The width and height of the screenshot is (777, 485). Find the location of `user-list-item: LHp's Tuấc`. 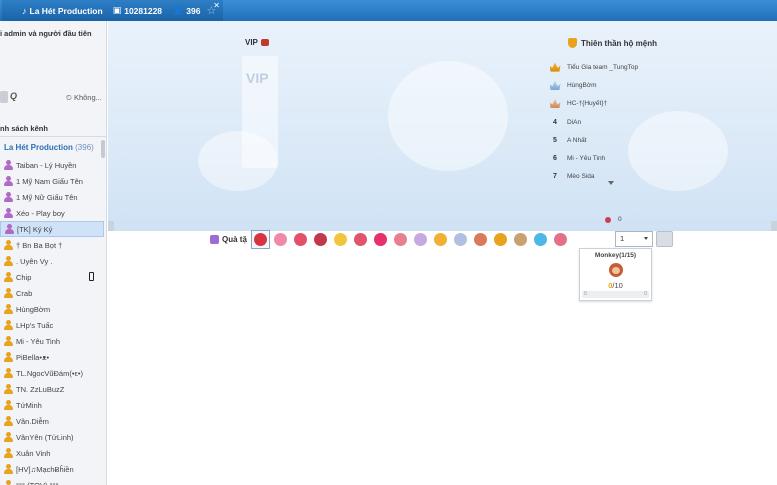

user-list-item: LHp's Tuấc is located at coordinates (52, 325).